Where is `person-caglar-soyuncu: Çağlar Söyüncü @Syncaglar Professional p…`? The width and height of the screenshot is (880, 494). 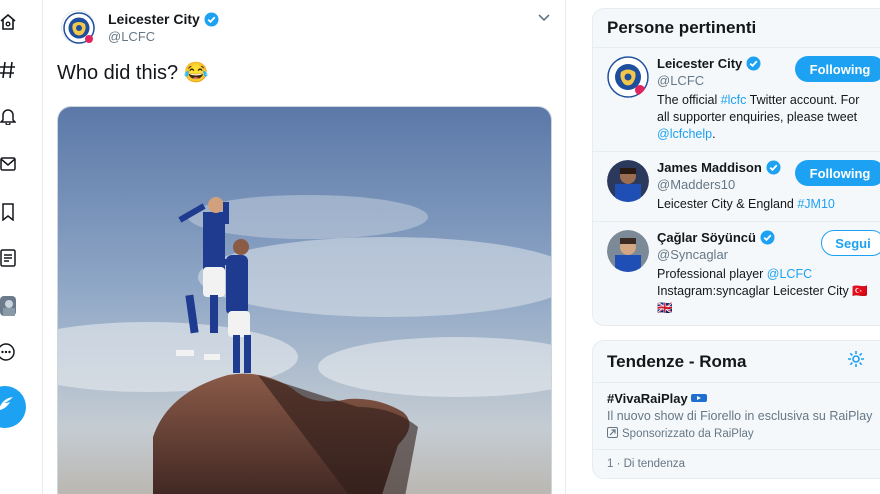 person-caglar-soyuncu: Çağlar Söyüncü @Syncaglar Professional p… is located at coordinates (736, 273).